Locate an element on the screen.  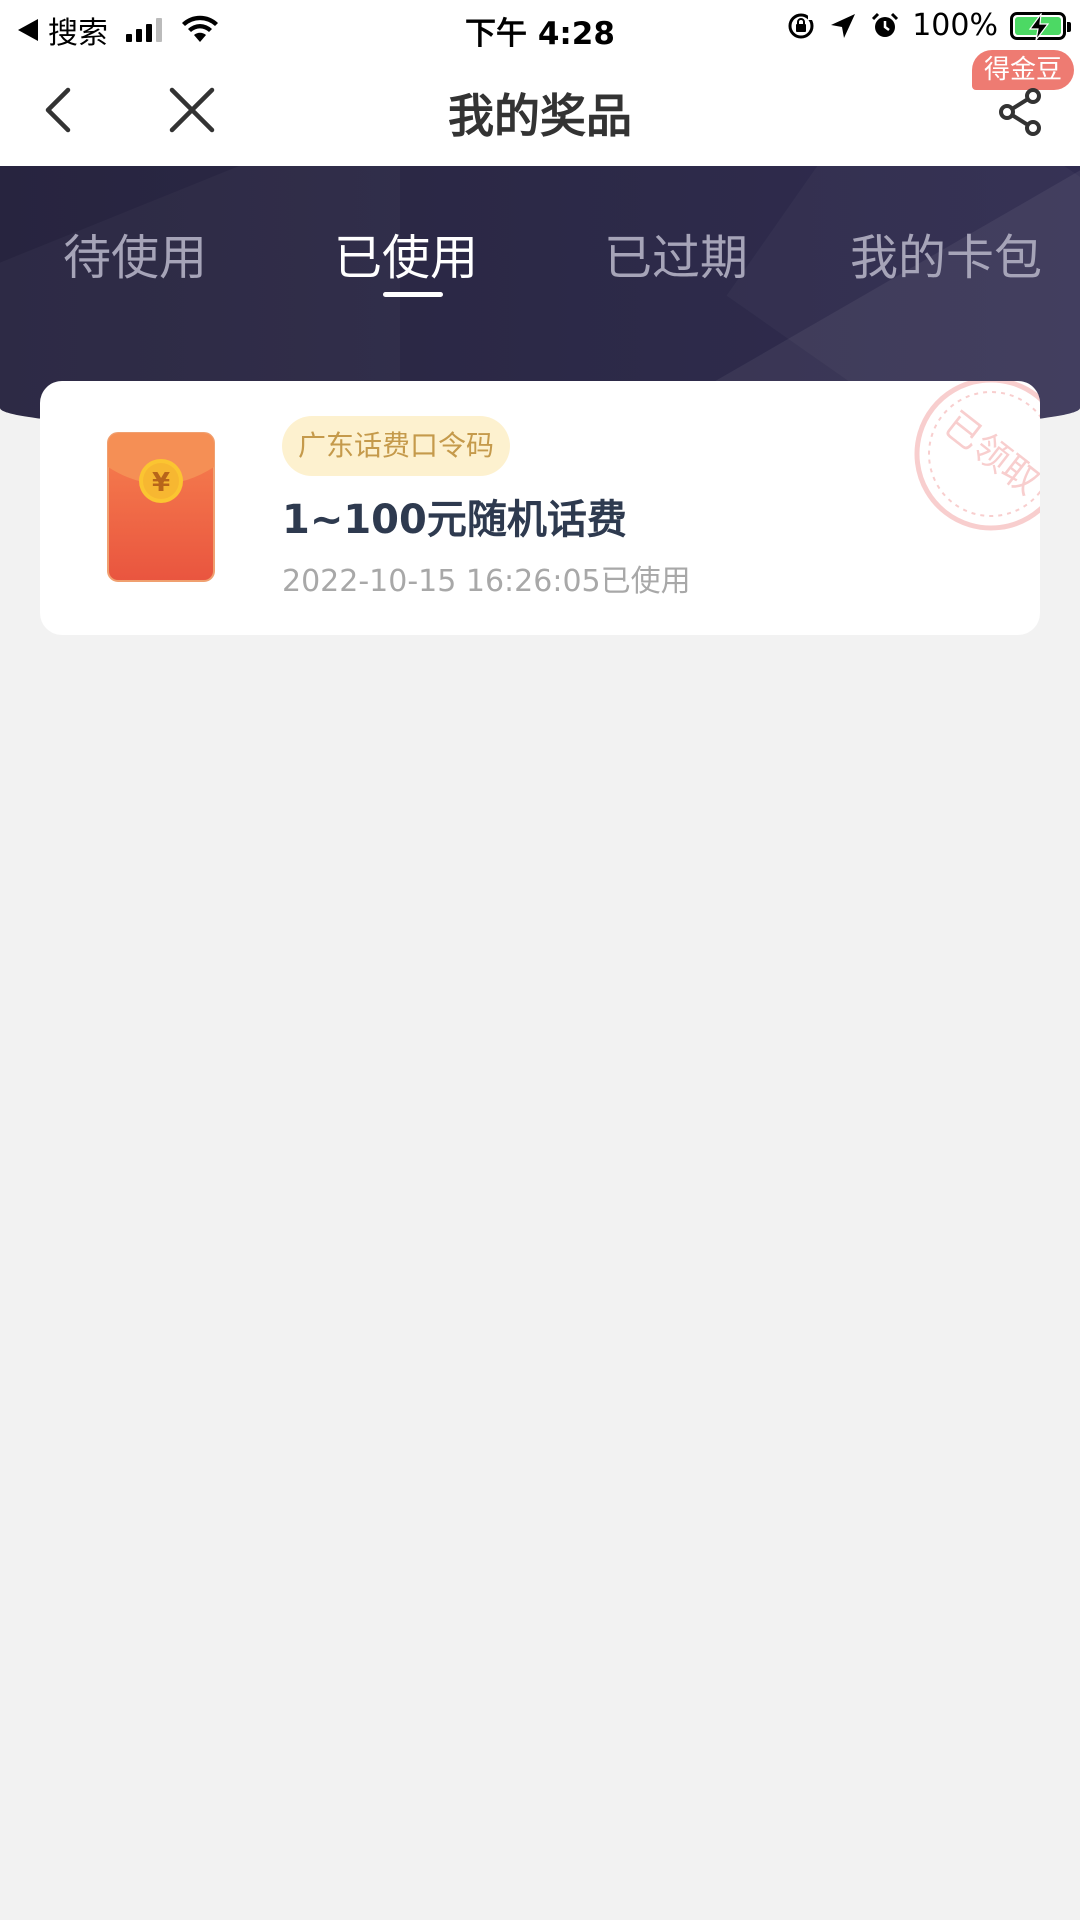
alarm-icon is located at coordinates (885, 24).